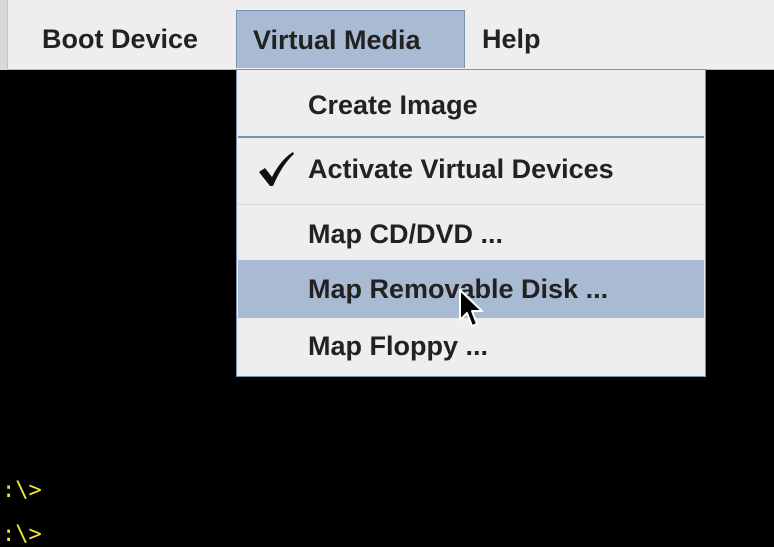 The width and height of the screenshot is (774, 547). What do you see at coordinates (4, 35) in the screenshot?
I see `menu-bar-edge` at bounding box center [4, 35].